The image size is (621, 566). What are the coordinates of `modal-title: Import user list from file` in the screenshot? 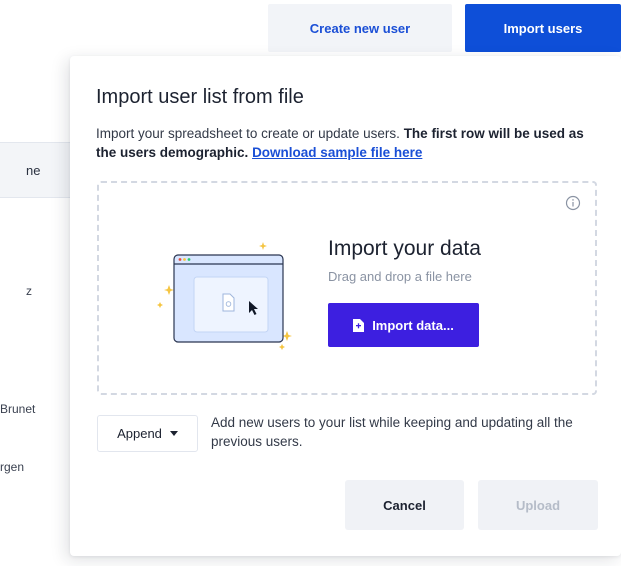 It's located at (200, 97).